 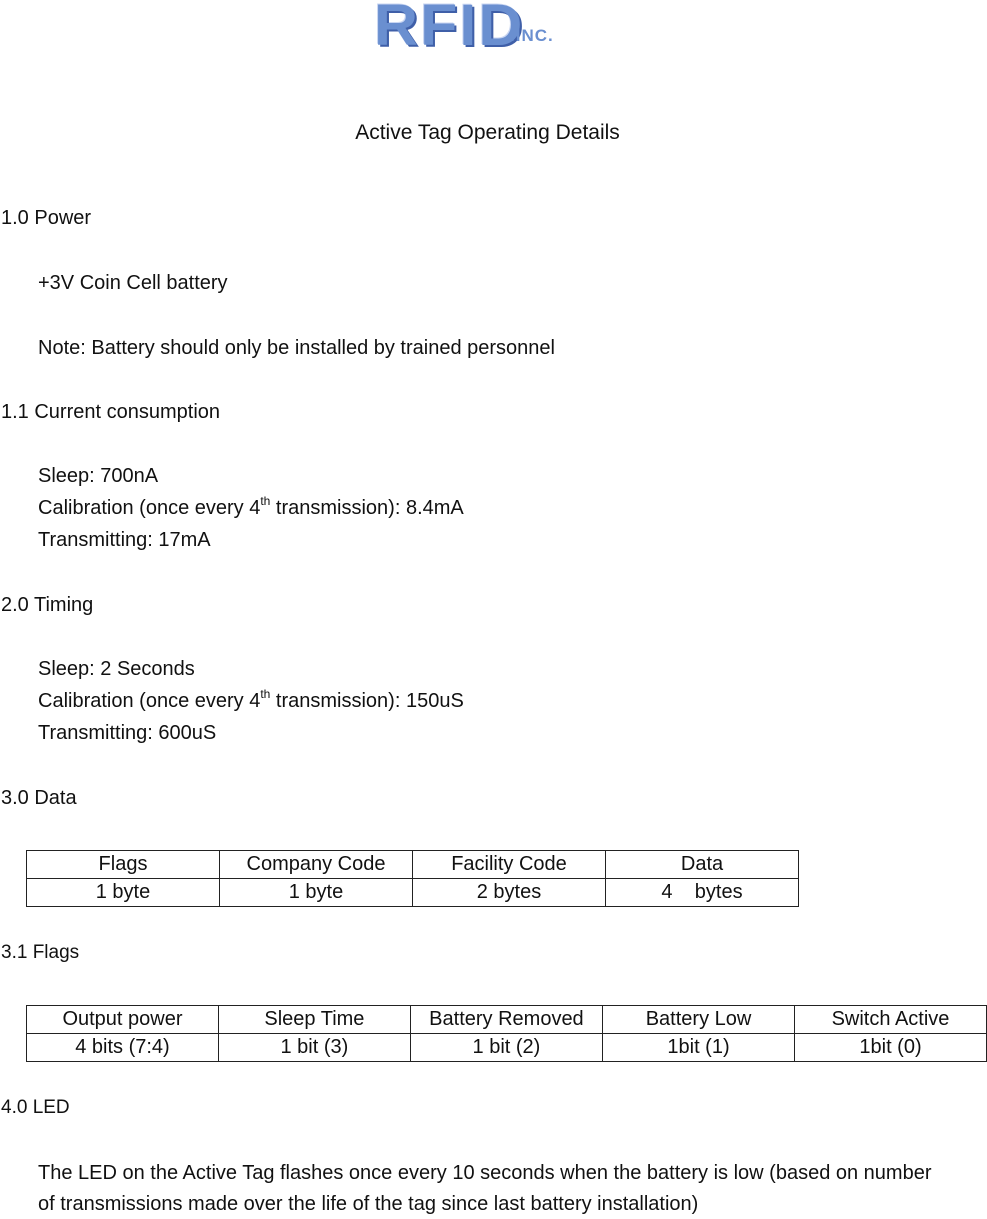 I want to click on table-header-cell: Switch Active, so click(x=890, y=1019).